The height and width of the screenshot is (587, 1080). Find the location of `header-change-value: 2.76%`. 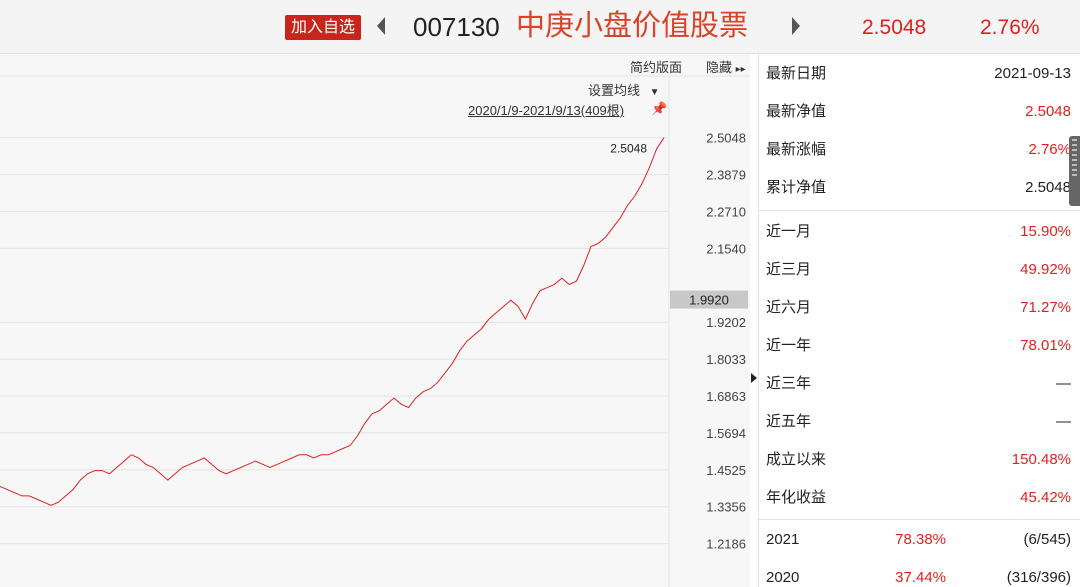

header-change-value: 2.76% is located at coordinates (1010, 27).